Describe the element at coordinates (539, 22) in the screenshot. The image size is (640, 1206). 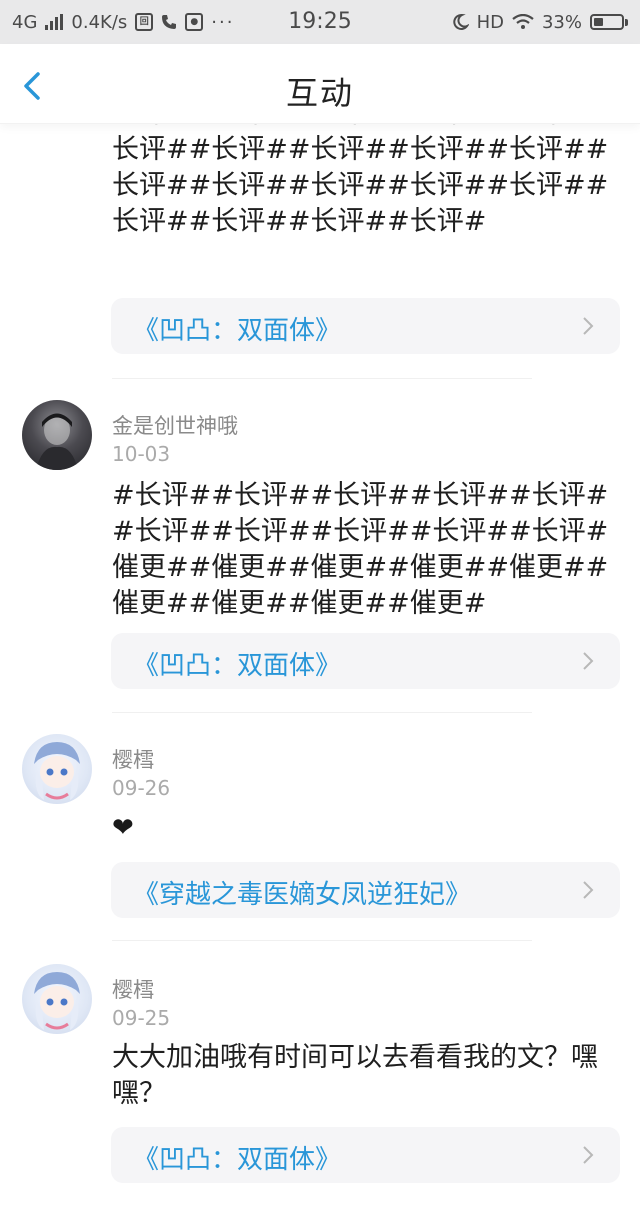
I see `status-right: HD 33%` at that location.